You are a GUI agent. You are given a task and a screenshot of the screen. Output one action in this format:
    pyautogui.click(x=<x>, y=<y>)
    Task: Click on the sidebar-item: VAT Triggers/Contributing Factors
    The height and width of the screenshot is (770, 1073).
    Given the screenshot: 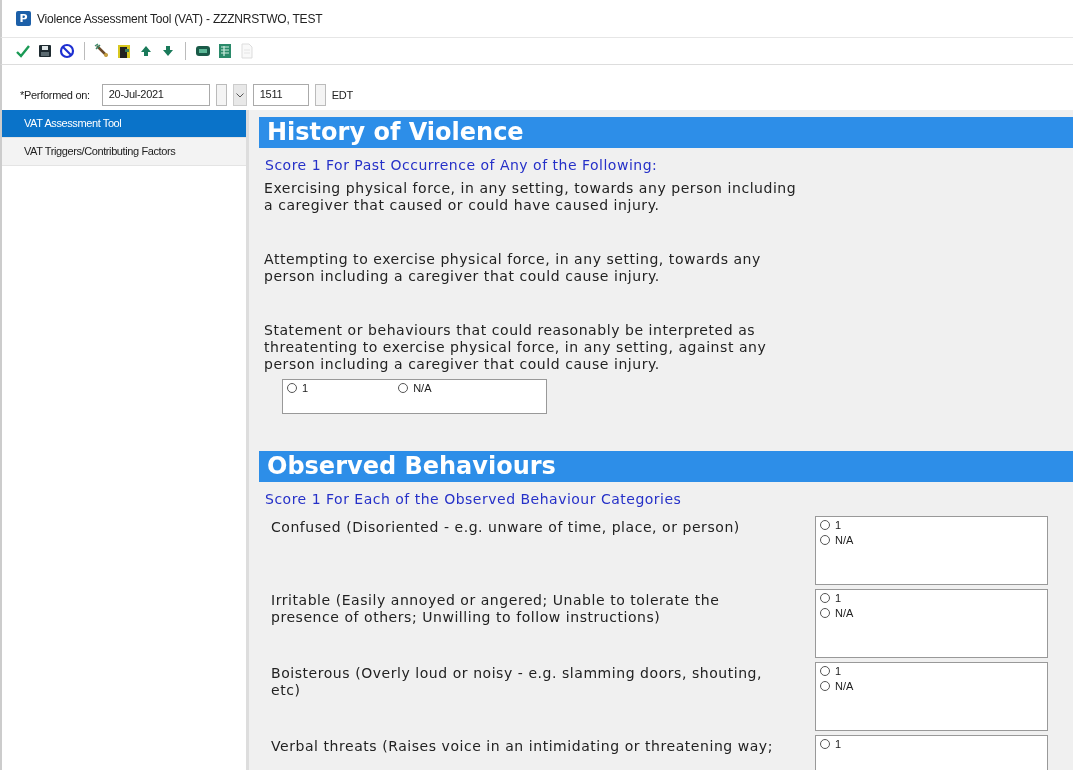 What is the action you would take?
    pyautogui.click(x=124, y=152)
    